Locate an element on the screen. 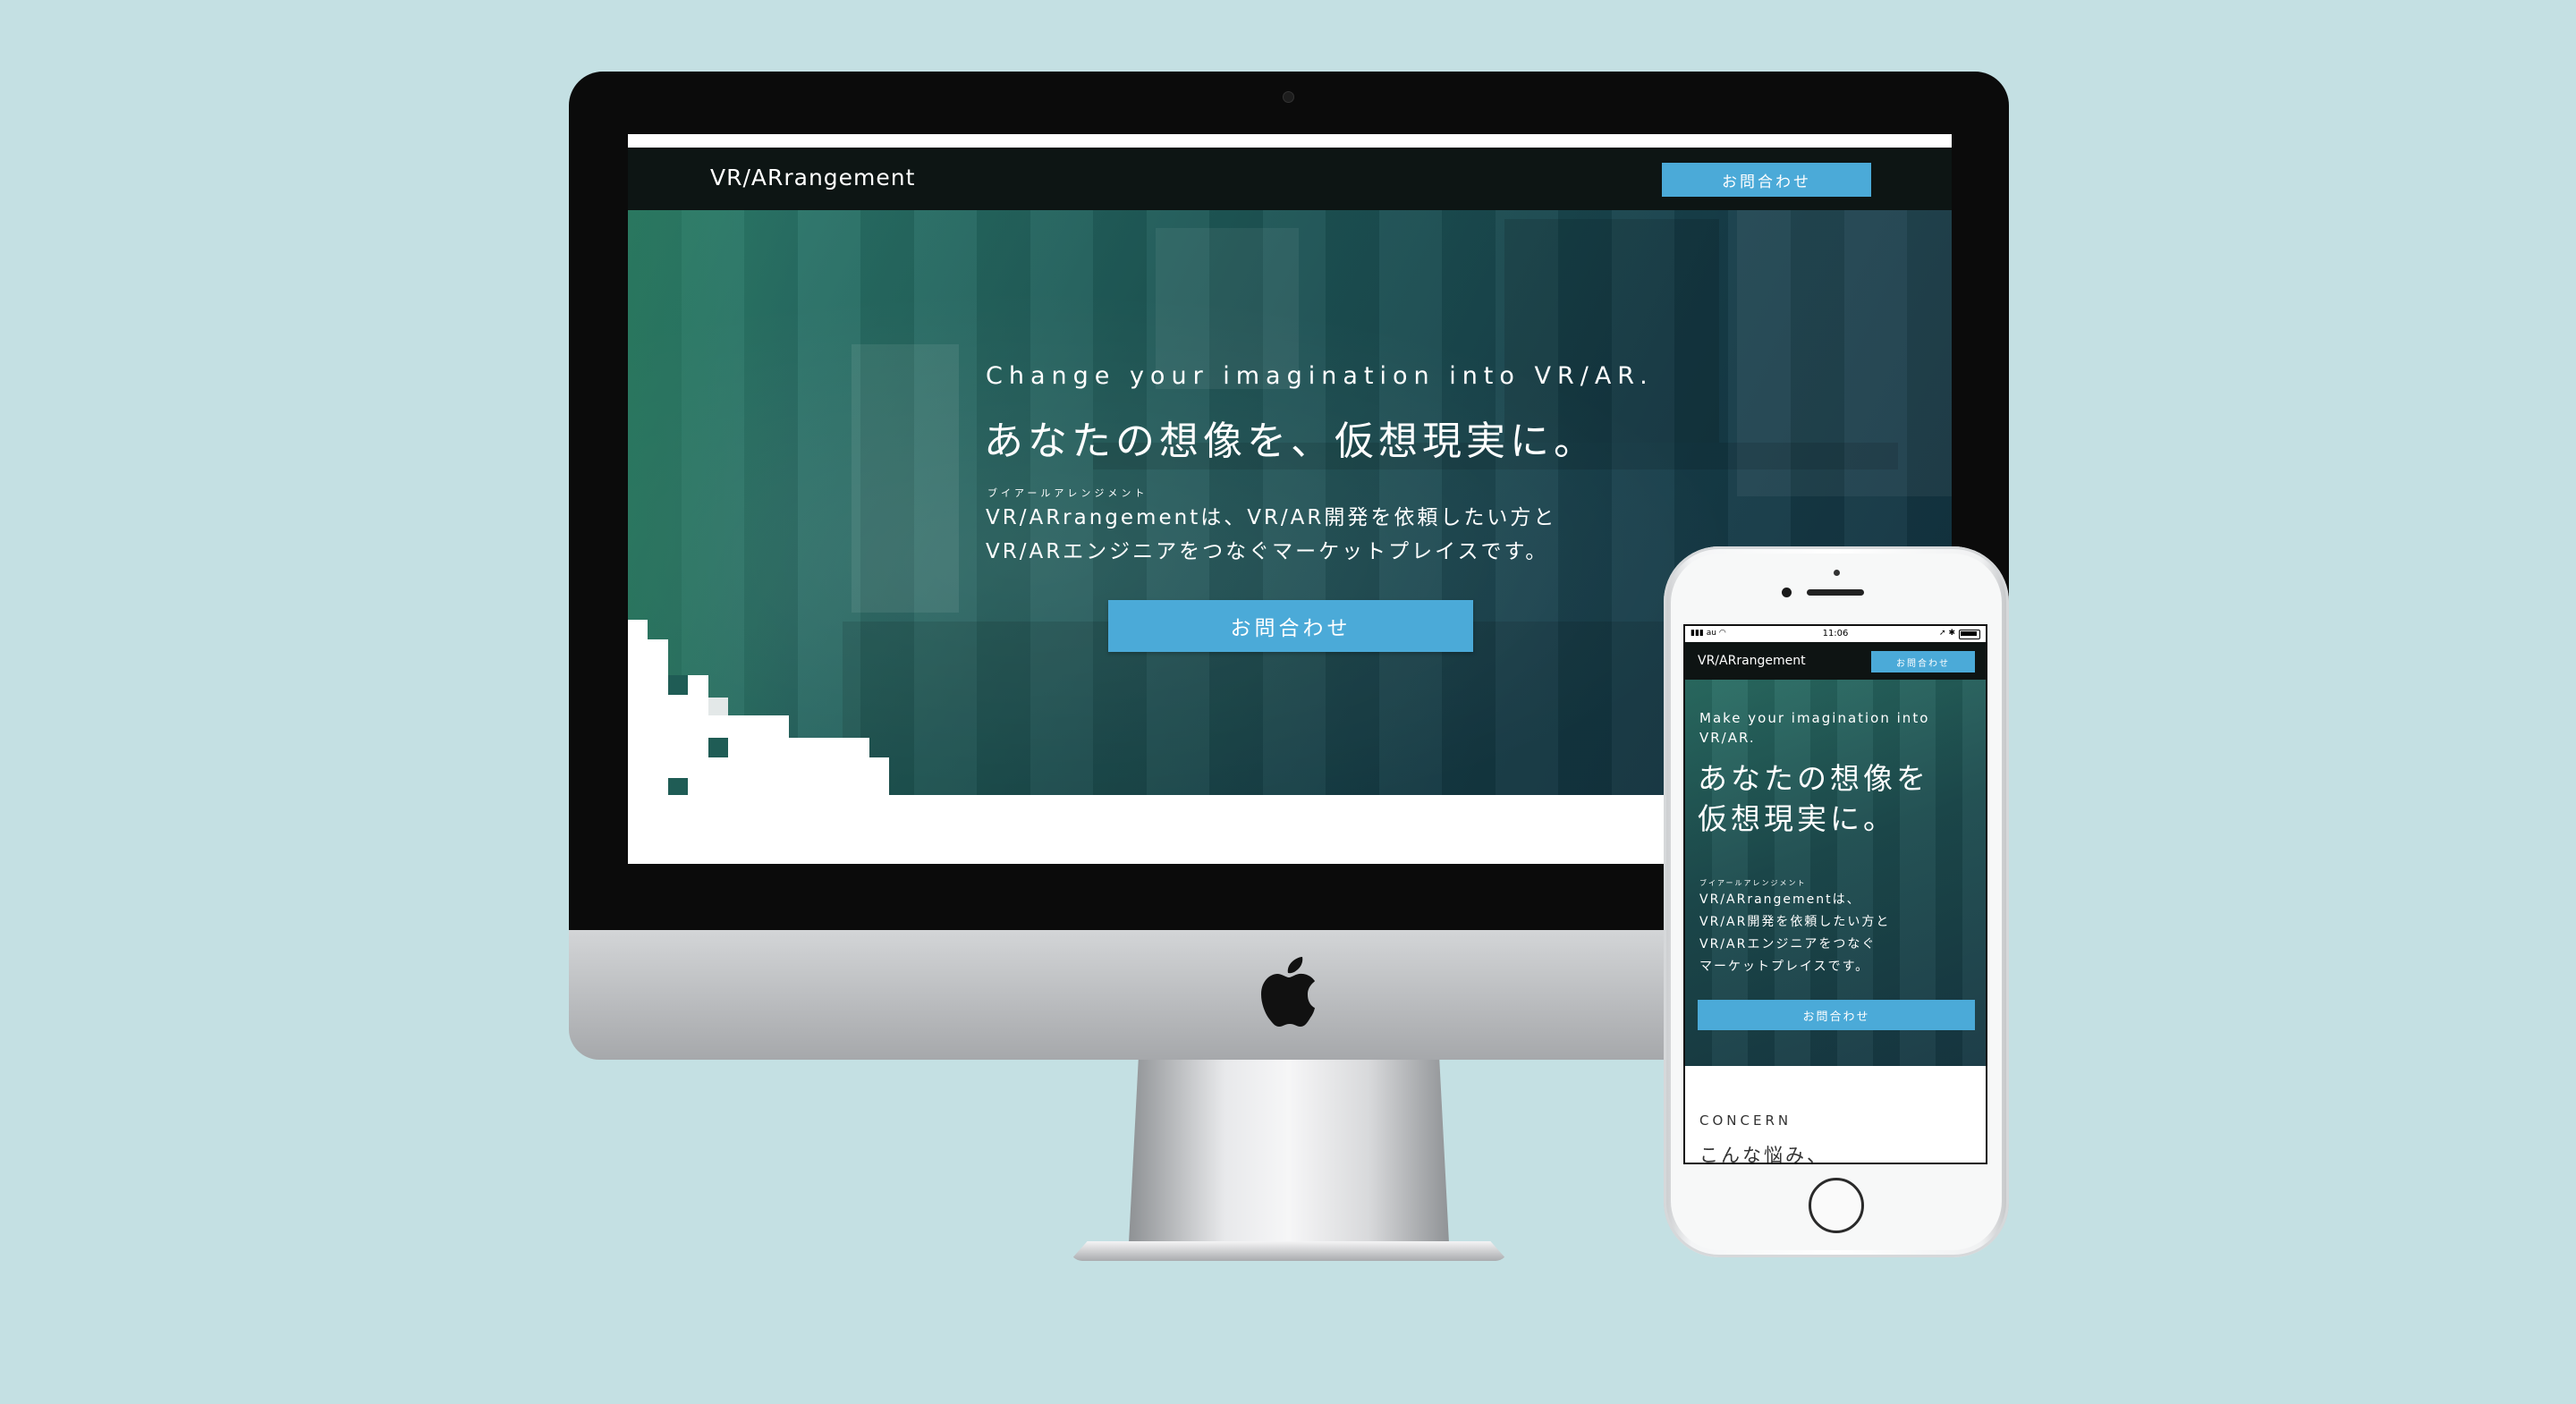 This screenshot has height=1404, width=2576. mobile-description-line: VR/AR開発を依頼したい方と is located at coordinates (1795, 922).